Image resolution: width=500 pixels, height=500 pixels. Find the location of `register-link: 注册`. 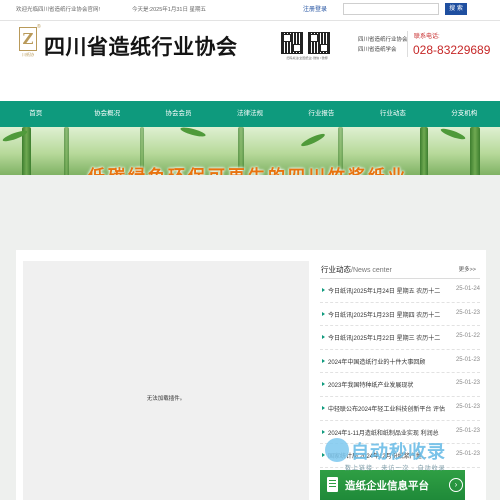

register-link: 注册 is located at coordinates (309, 8).